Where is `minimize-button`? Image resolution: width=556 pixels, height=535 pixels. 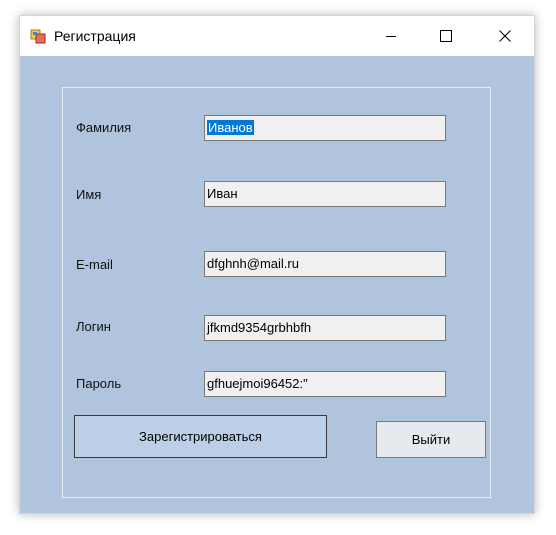
minimize-button is located at coordinates (391, 36).